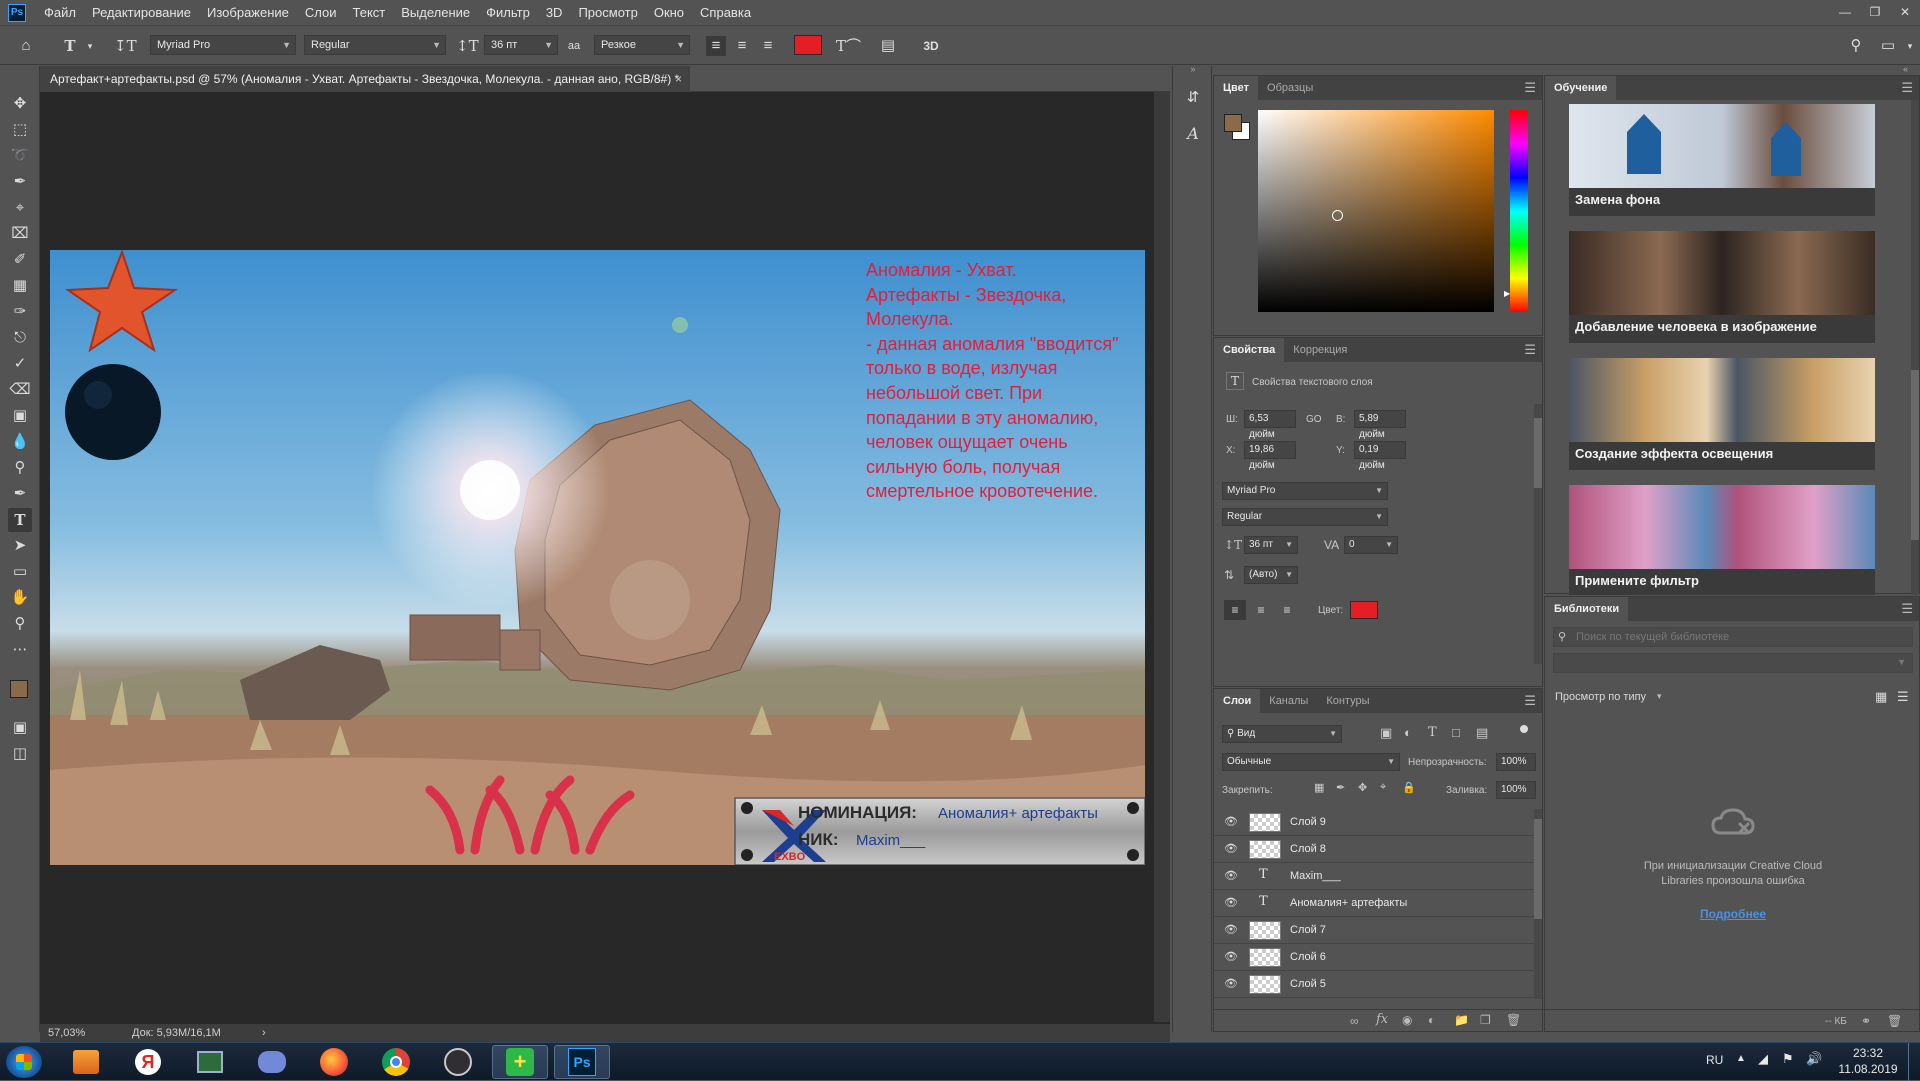 This screenshot has height=1081, width=1920. Describe the element at coordinates (1461, 1020) in the screenshot. I see `new-group-icon: 📁` at that location.